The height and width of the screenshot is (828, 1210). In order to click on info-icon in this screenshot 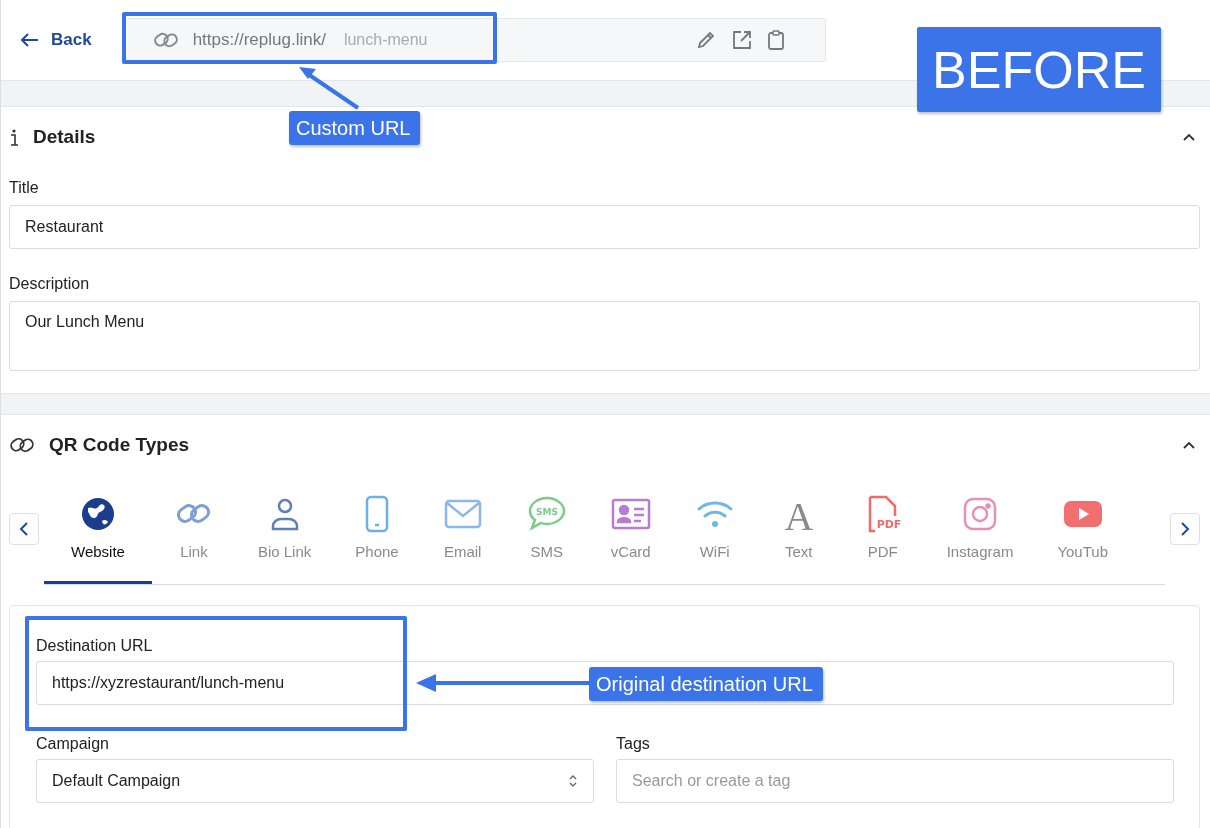, I will do `click(14, 137)`.